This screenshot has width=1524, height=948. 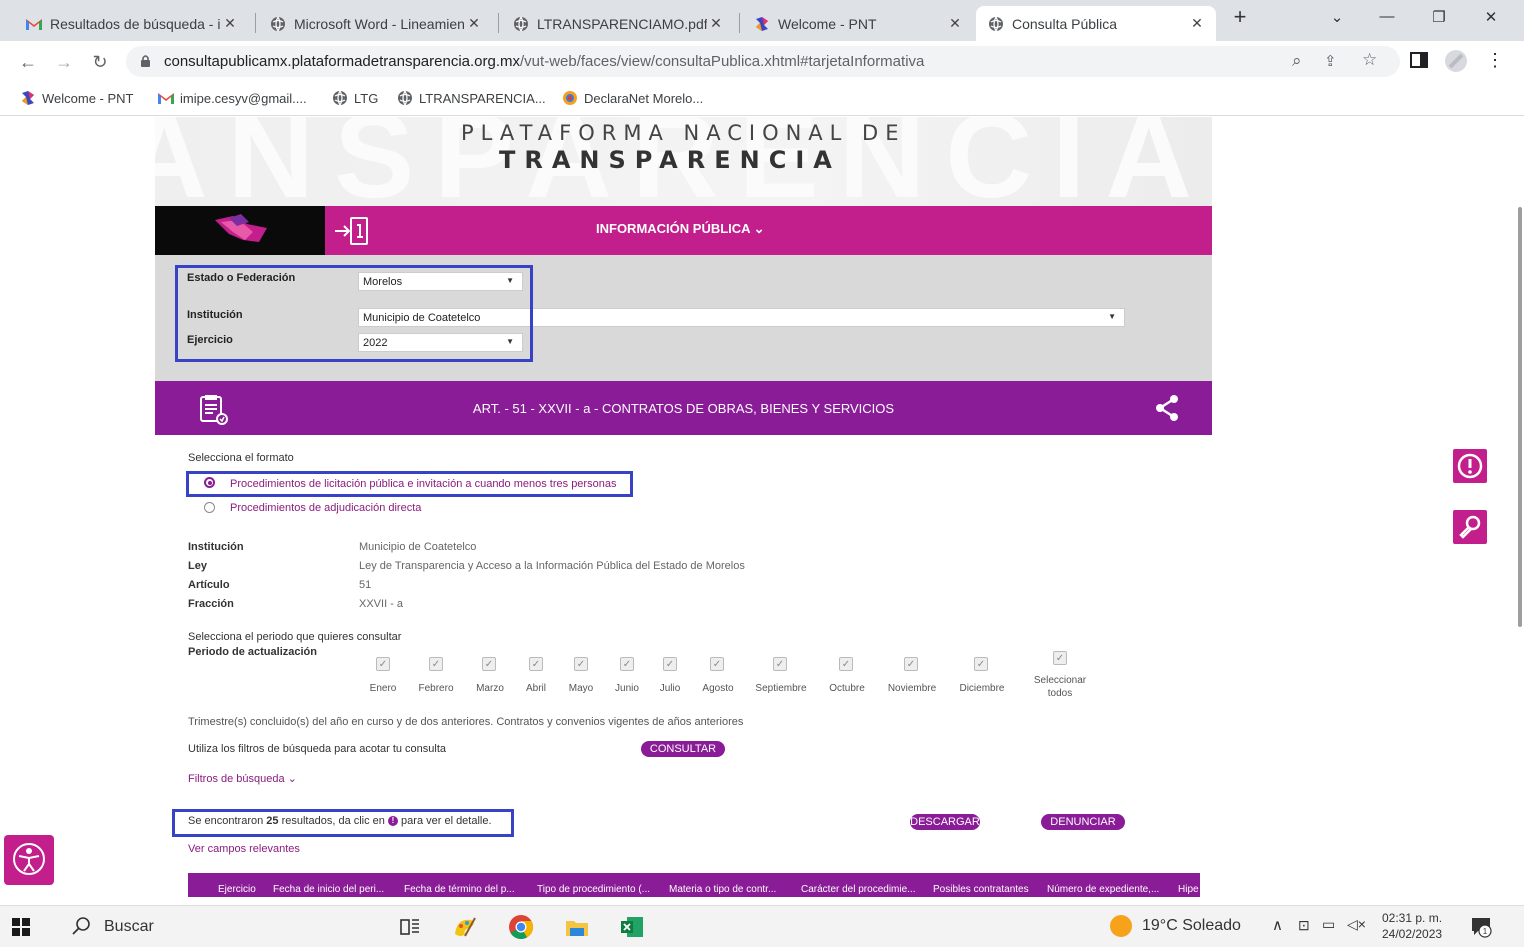 I want to click on month-label: Junio, so click(x=627, y=688).